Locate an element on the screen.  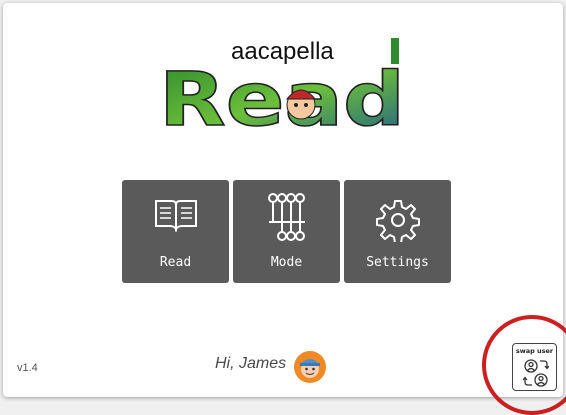
mode-icon is located at coordinates (286, 219).